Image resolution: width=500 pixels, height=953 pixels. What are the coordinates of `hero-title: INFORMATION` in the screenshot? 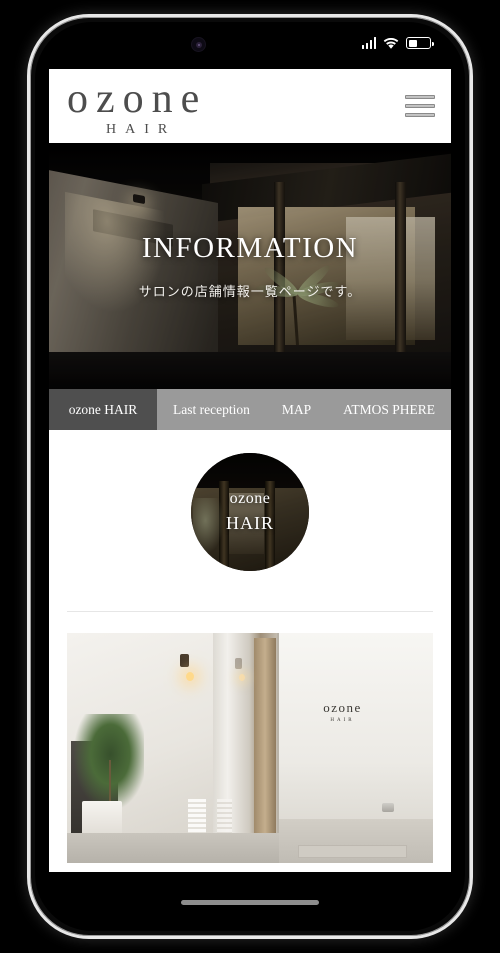 It's located at (250, 248).